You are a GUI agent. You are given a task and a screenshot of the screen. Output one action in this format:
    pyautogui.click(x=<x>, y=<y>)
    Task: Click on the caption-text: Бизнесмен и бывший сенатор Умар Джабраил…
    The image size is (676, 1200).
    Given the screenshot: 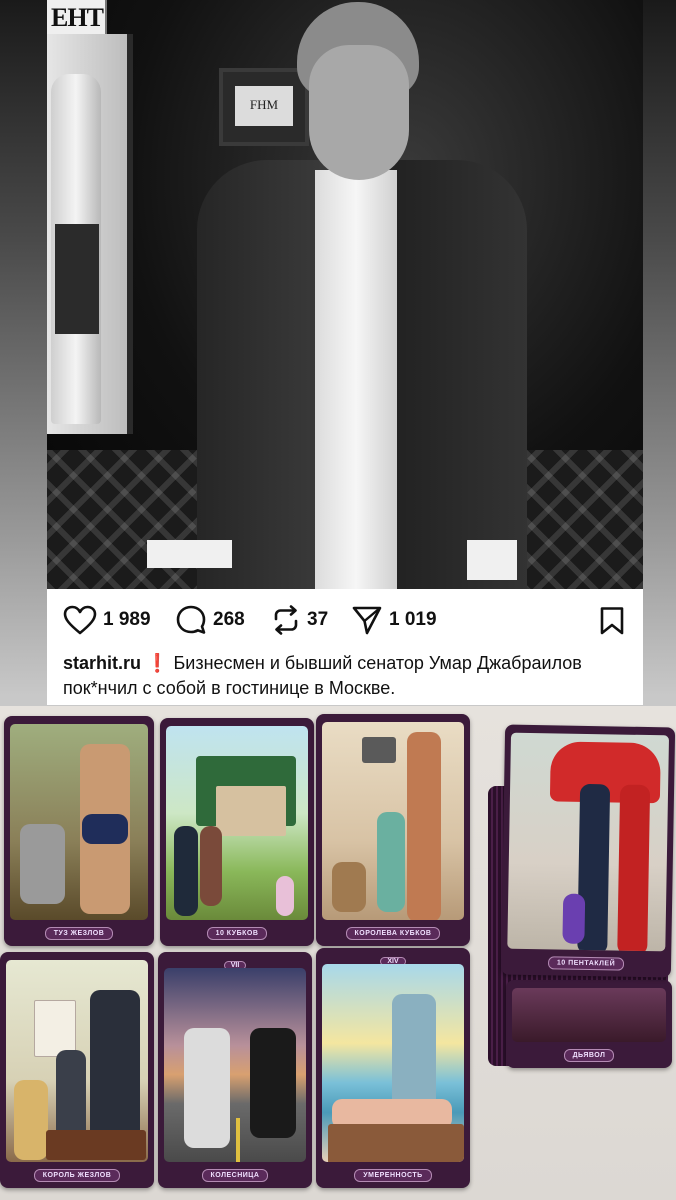 What is the action you would take?
    pyautogui.click(x=322, y=675)
    